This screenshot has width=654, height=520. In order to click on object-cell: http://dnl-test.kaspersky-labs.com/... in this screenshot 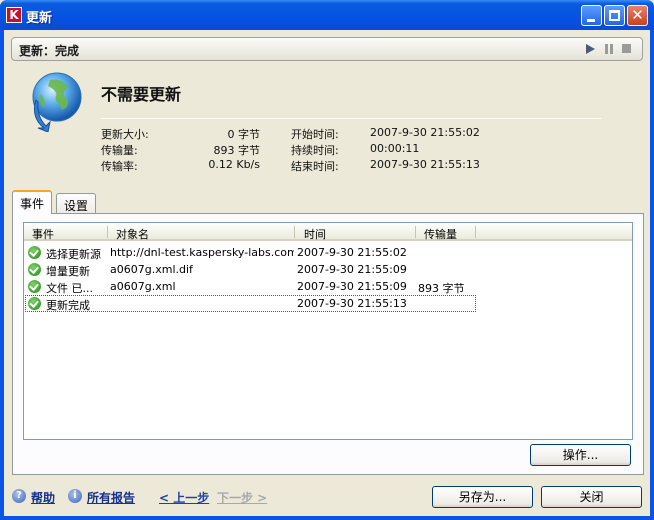, I will do `click(202, 252)`.